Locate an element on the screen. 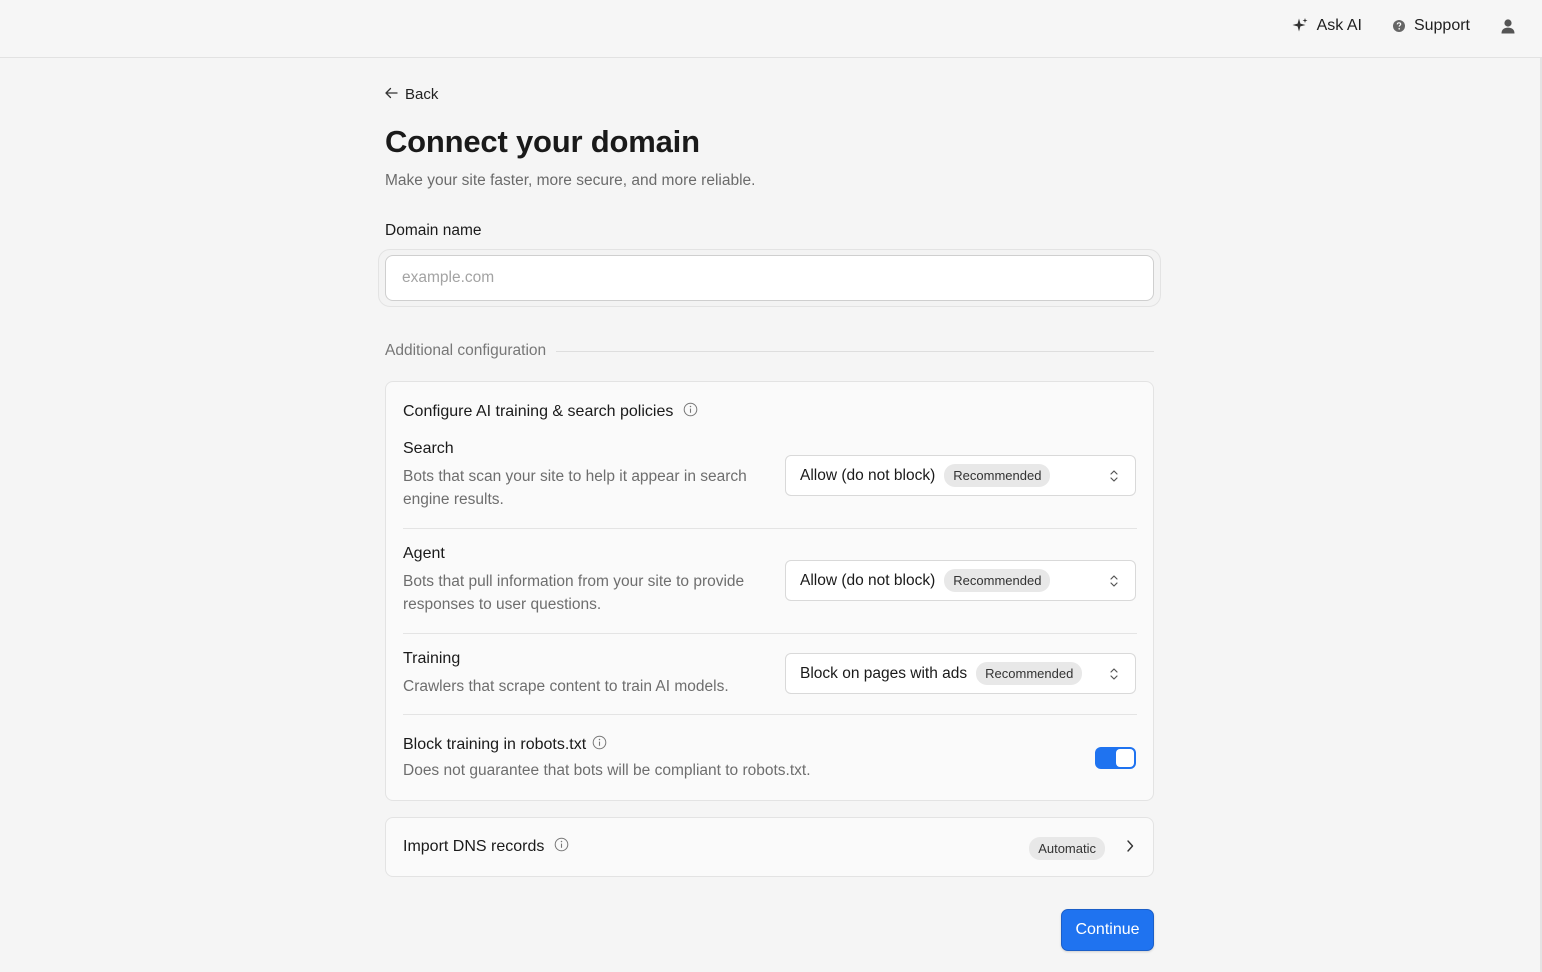  support-label: Support is located at coordinates (1441, 25).